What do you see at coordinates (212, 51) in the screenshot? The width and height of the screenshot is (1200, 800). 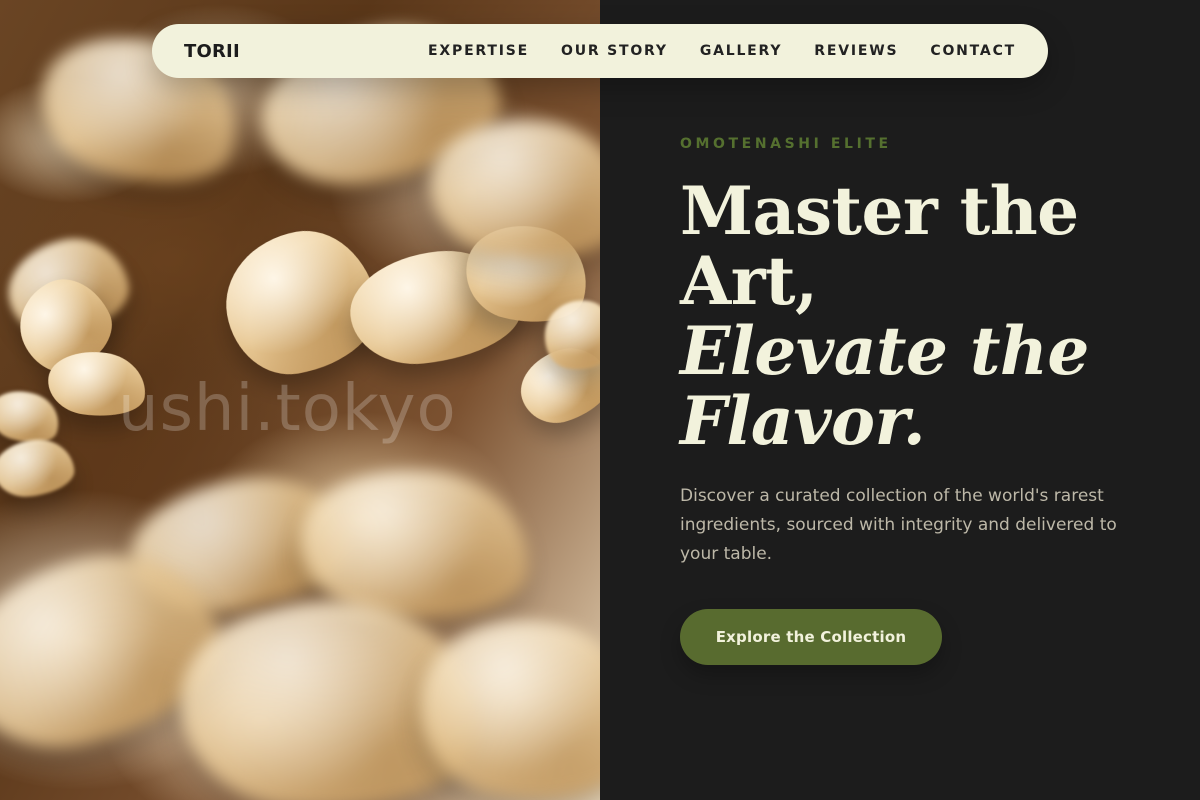 I see `brand-logo: TORII` at bounding box center [212, 51].